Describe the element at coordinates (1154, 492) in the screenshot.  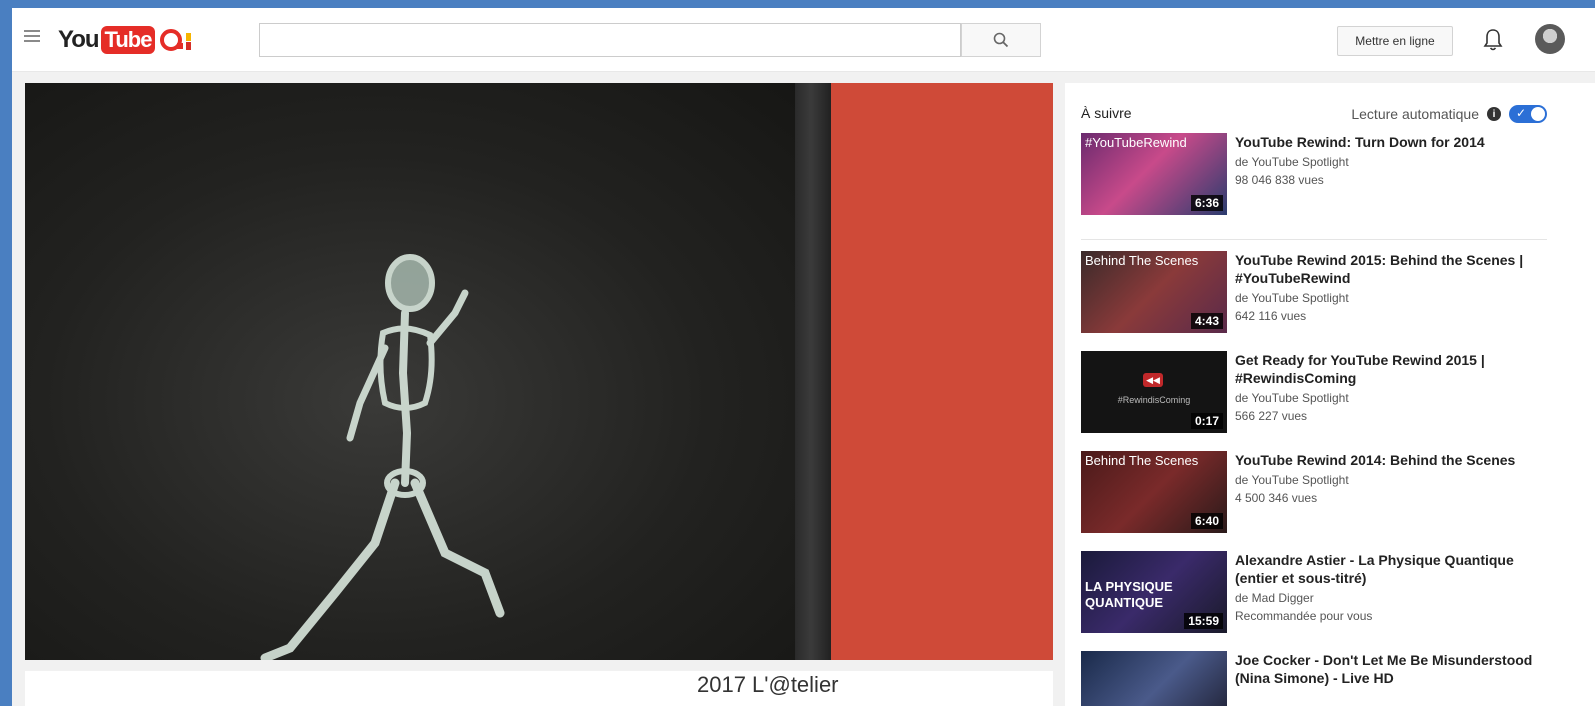
I see `video-thumbnail: Behind The Scenes 6:40` at that location.